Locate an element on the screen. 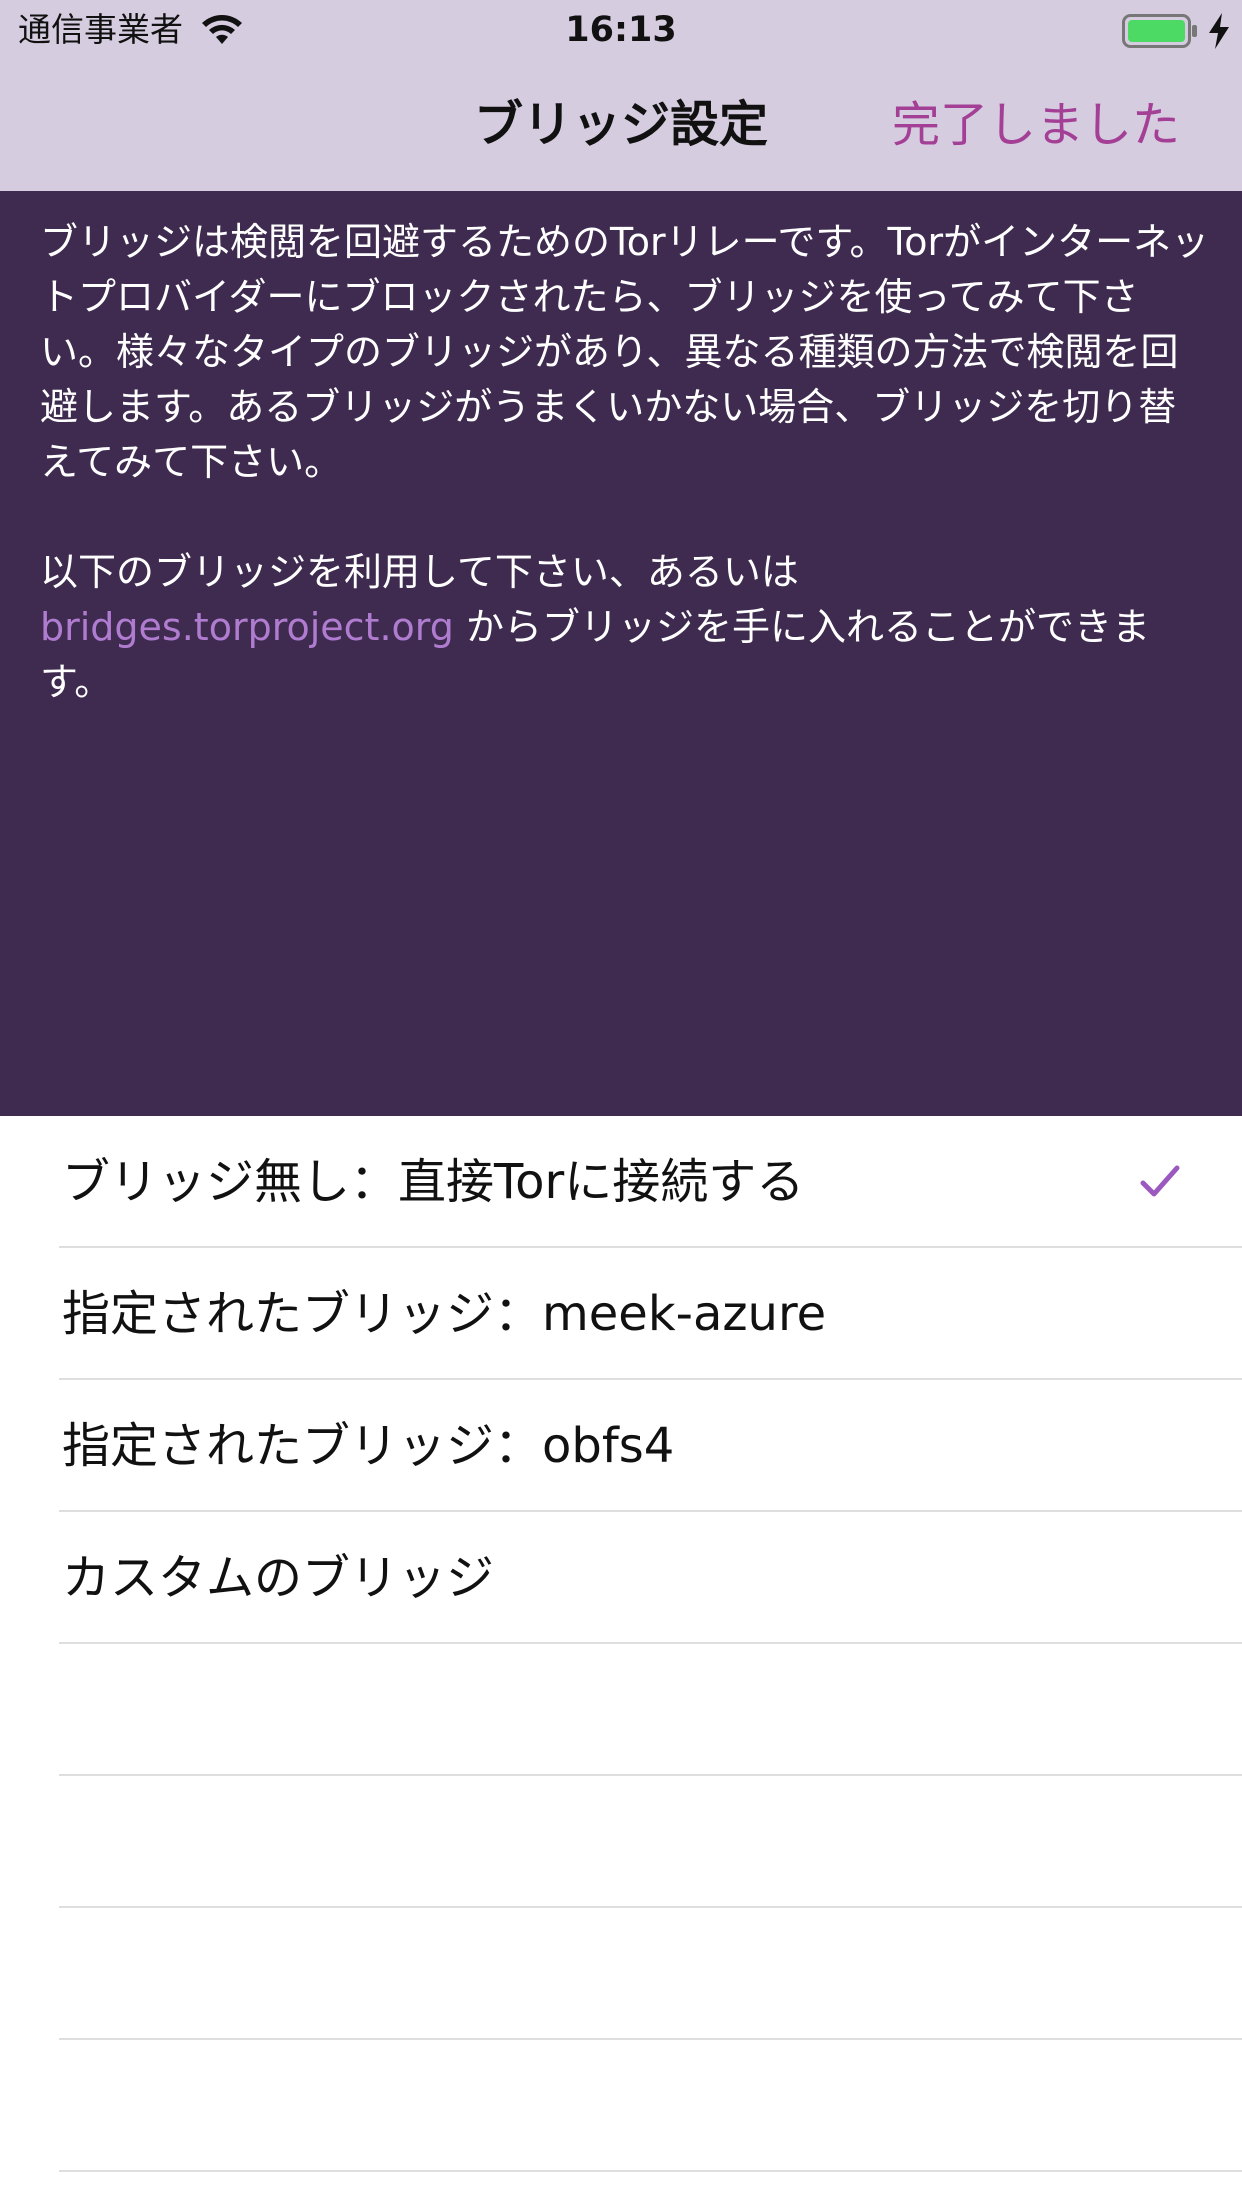  bridge-option-meek-azure: 指定されたブリッジ：meek-azure is located at coordinates (621, 1314).